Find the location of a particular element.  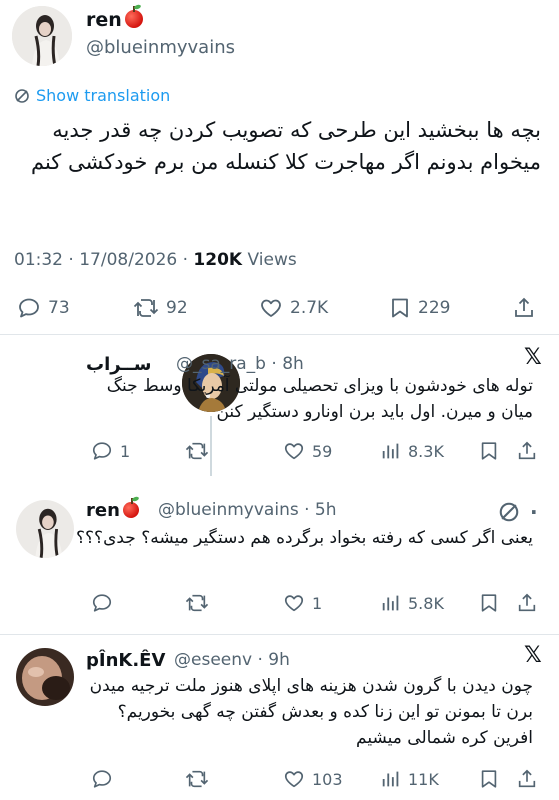

like-count: 1 is located at coordinates (317, 603).